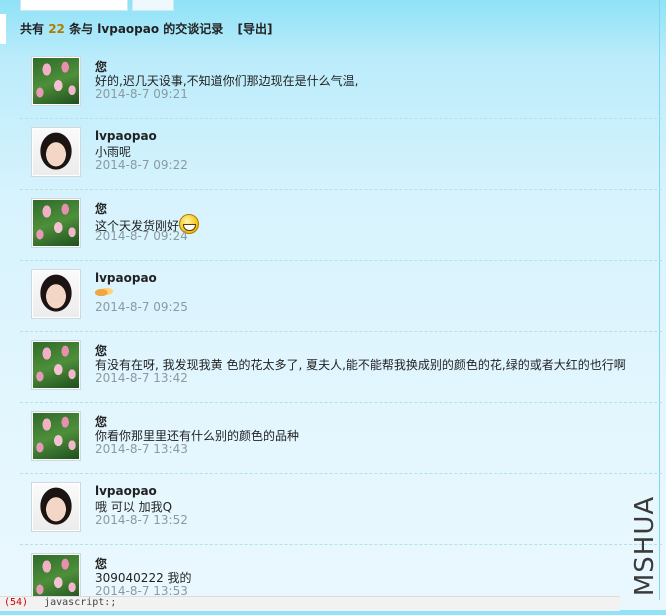 Image resolution: width=666 pixels, height=615 pixels. What do you see at coordinates (141, 307) in the screenshot?
I see `message-time: 2014-8-7 09:25` at bounding box center [141, 307].